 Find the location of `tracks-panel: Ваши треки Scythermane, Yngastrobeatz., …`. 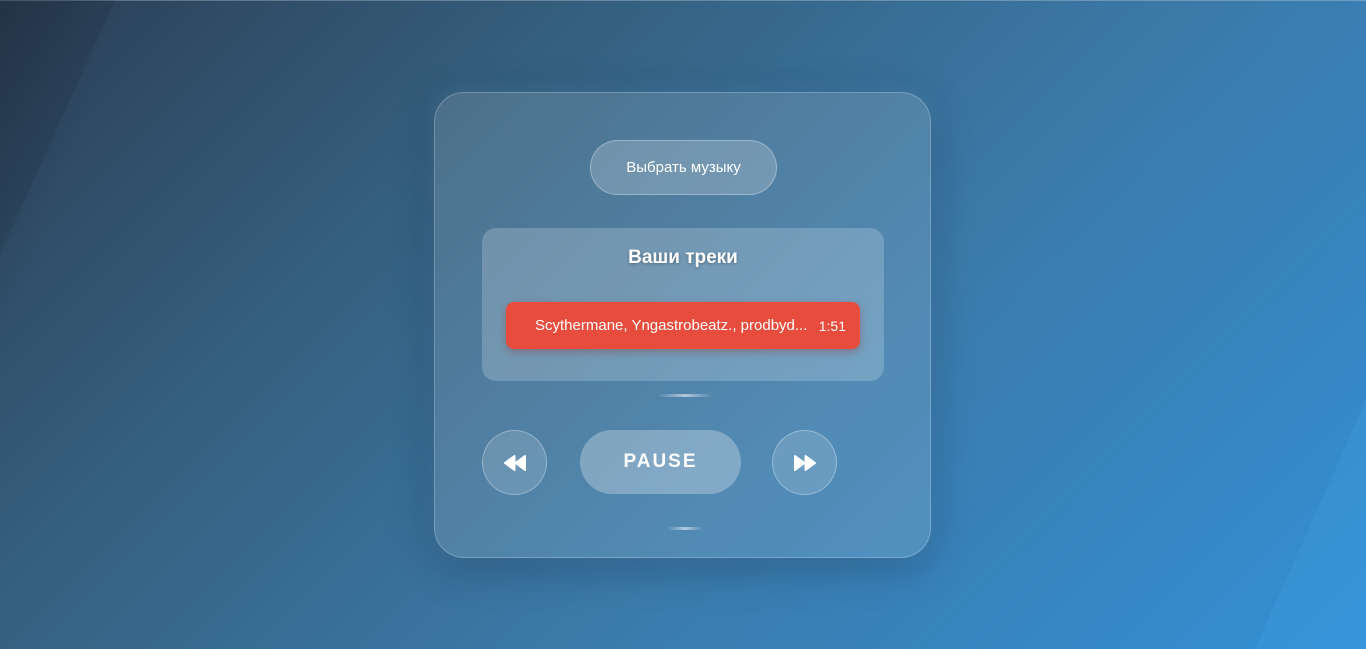

tracks-panel: Ваши треки Scythermane, Yngastrobeatz., … is located at coordinates (683, 304).